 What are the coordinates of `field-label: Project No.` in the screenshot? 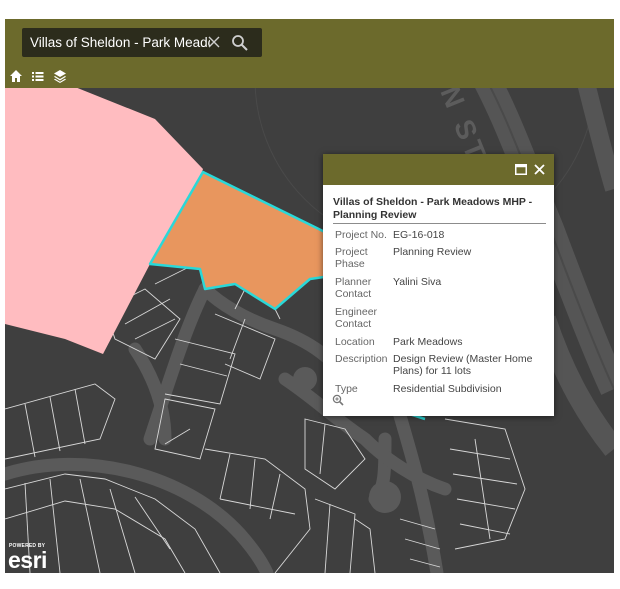 It's located at (361, 235).